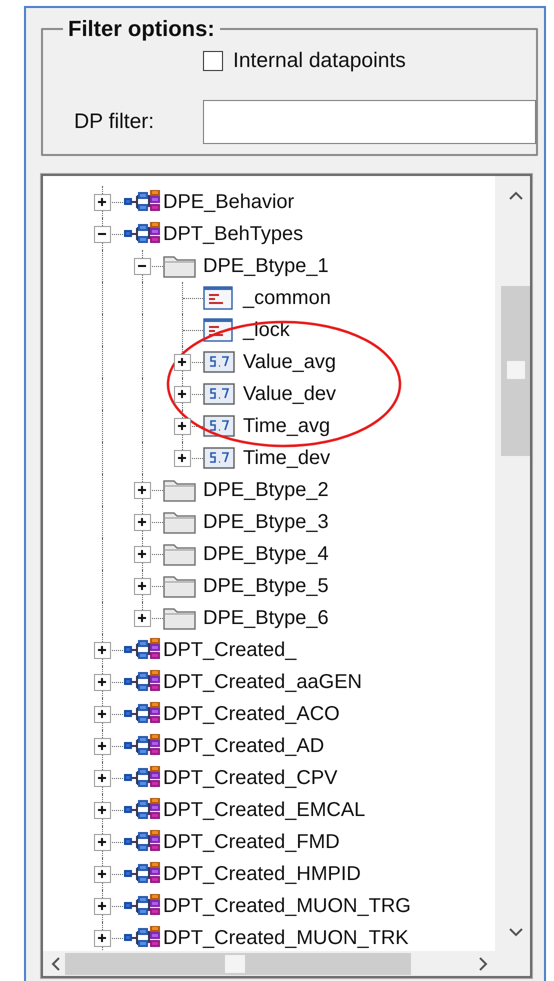 The image size is (554, 981). Describe the element at coordinates (233, 234) in the screenshot. I see `tree-item-label: DPT_BehTypes` at that location.